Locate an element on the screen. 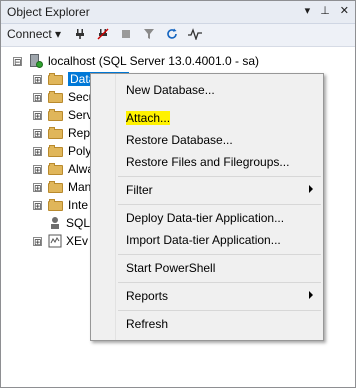  tree-item-integration: ⊞ Inte is located at coordinates (60, 205).